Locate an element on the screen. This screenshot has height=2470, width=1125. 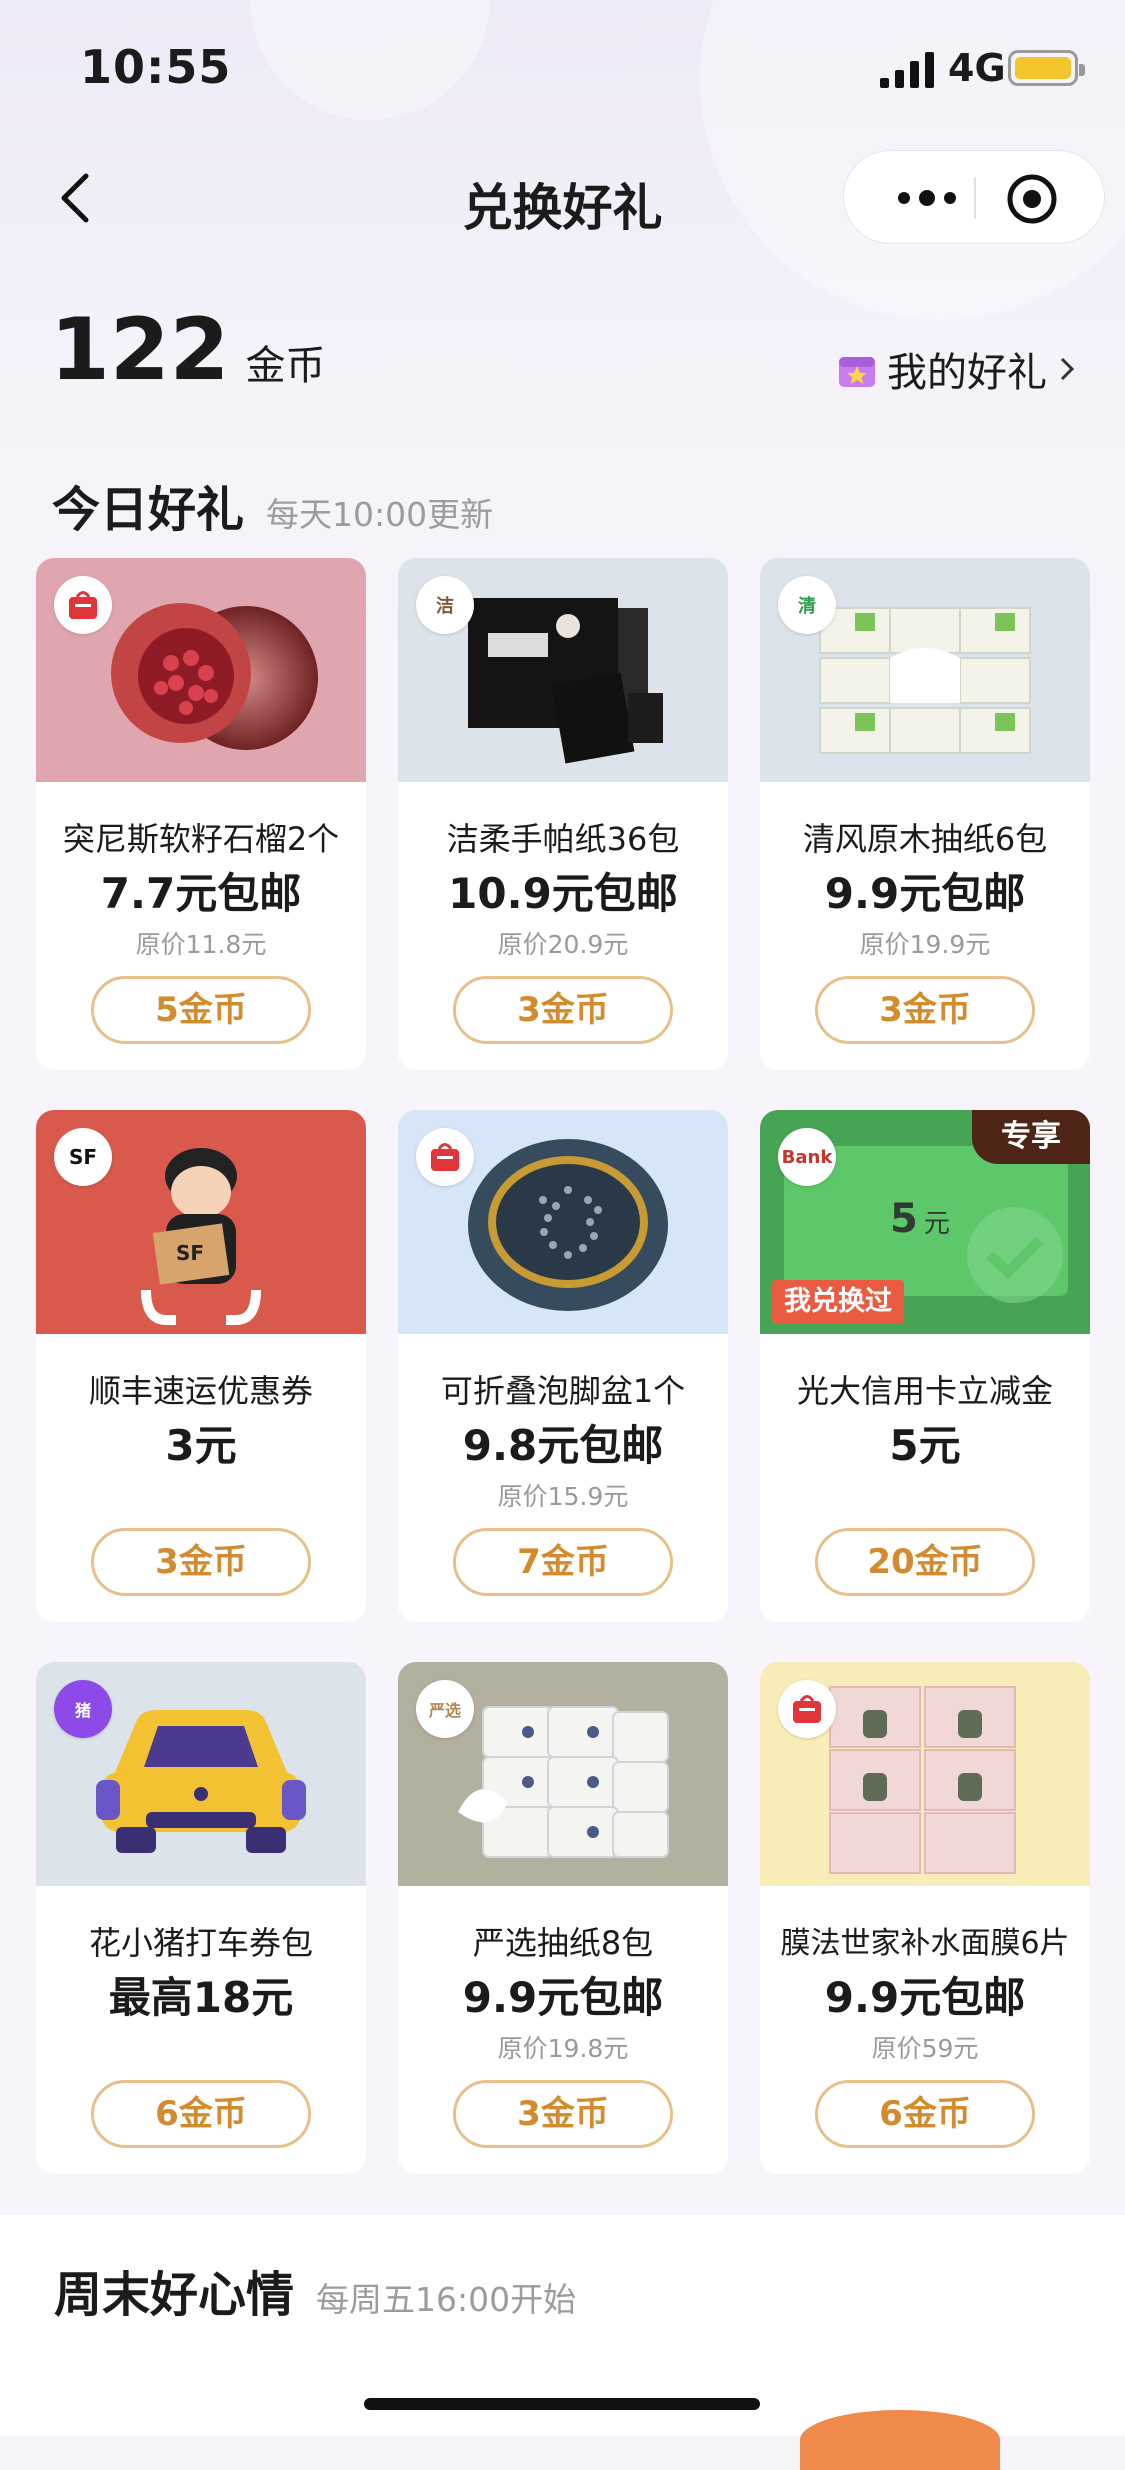
product-image-car: 猪 is located at coordinates (201, 1774).